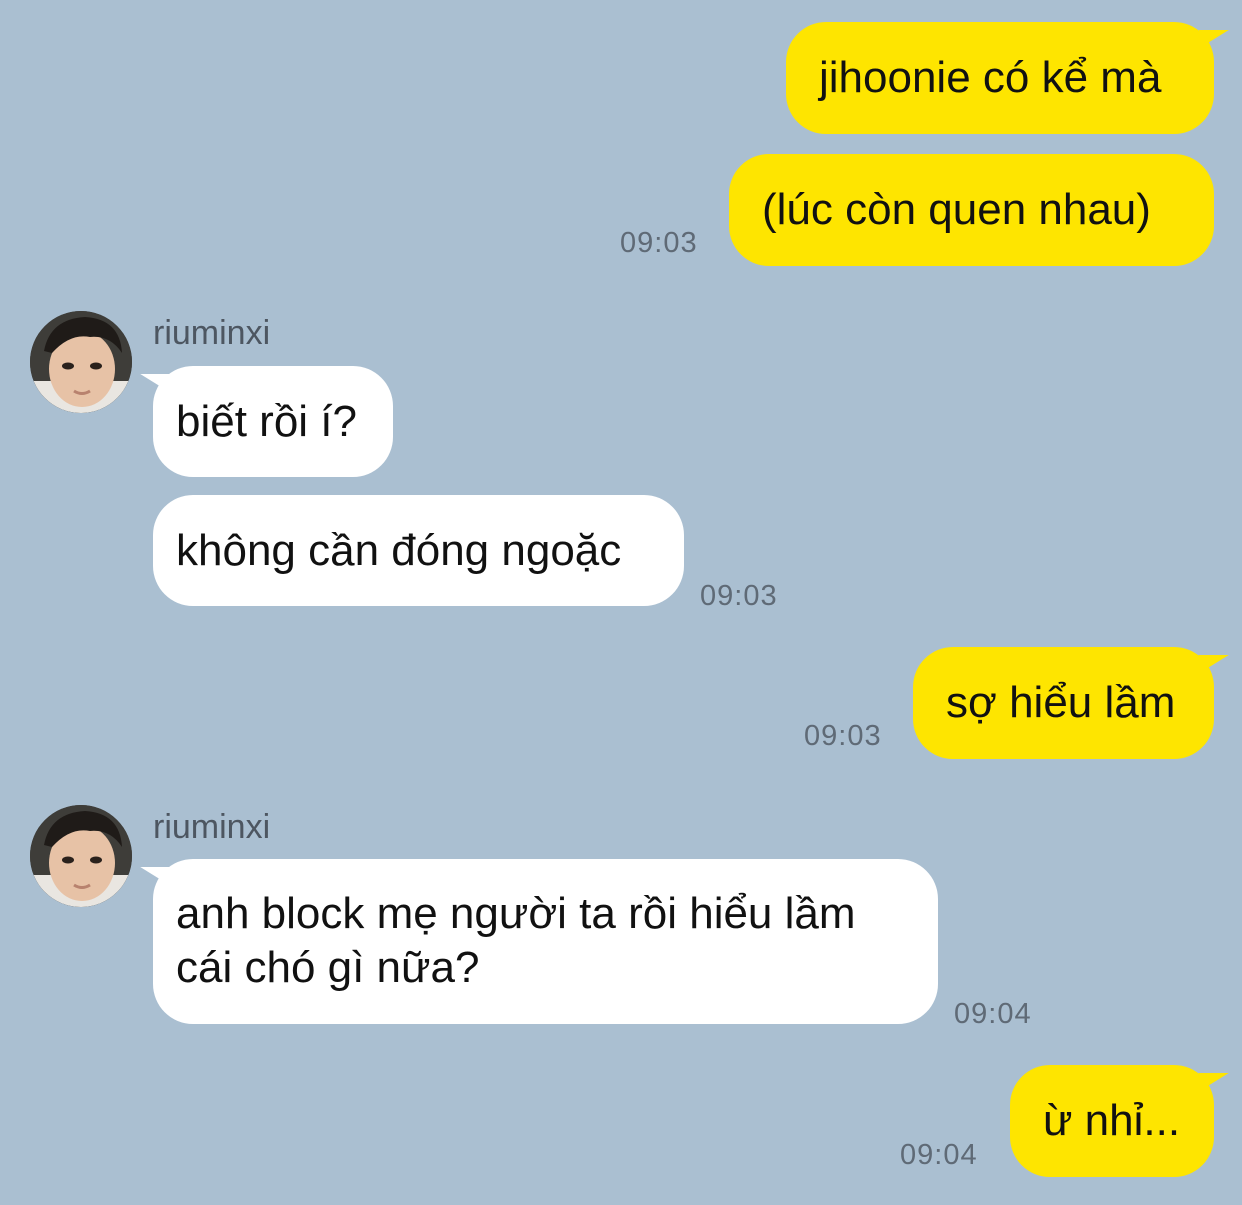 This screenshot has height=1205, width=1242. Describe the element at coordinates (1061, 702) in the screenshot. I see `message-text: sợ hiểu lầm` at that location.